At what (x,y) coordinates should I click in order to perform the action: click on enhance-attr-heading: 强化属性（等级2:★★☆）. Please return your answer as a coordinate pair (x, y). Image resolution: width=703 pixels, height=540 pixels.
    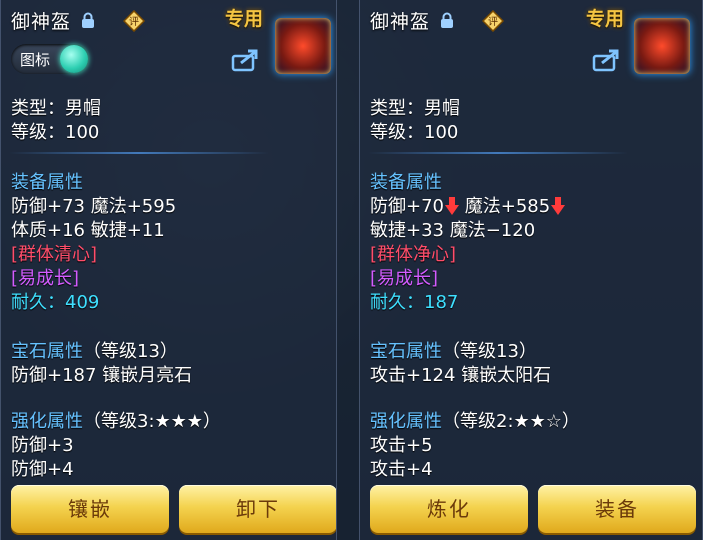
    Looking at the image, I should click on (475, 420).